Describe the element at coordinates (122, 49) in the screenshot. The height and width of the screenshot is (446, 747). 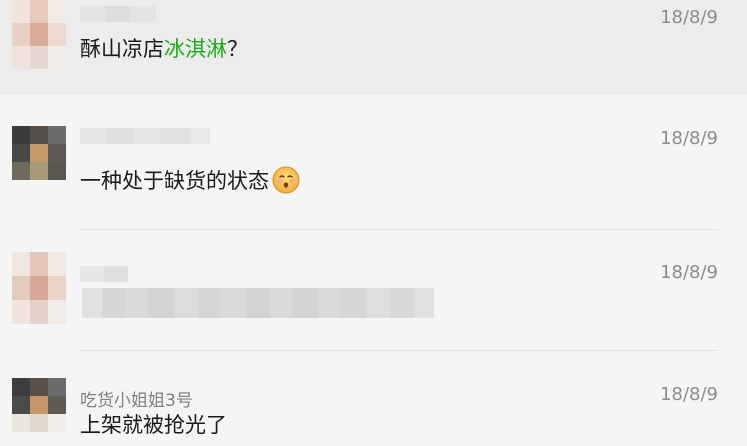
I see `comment-text-part: 酥山凉店` at that location.